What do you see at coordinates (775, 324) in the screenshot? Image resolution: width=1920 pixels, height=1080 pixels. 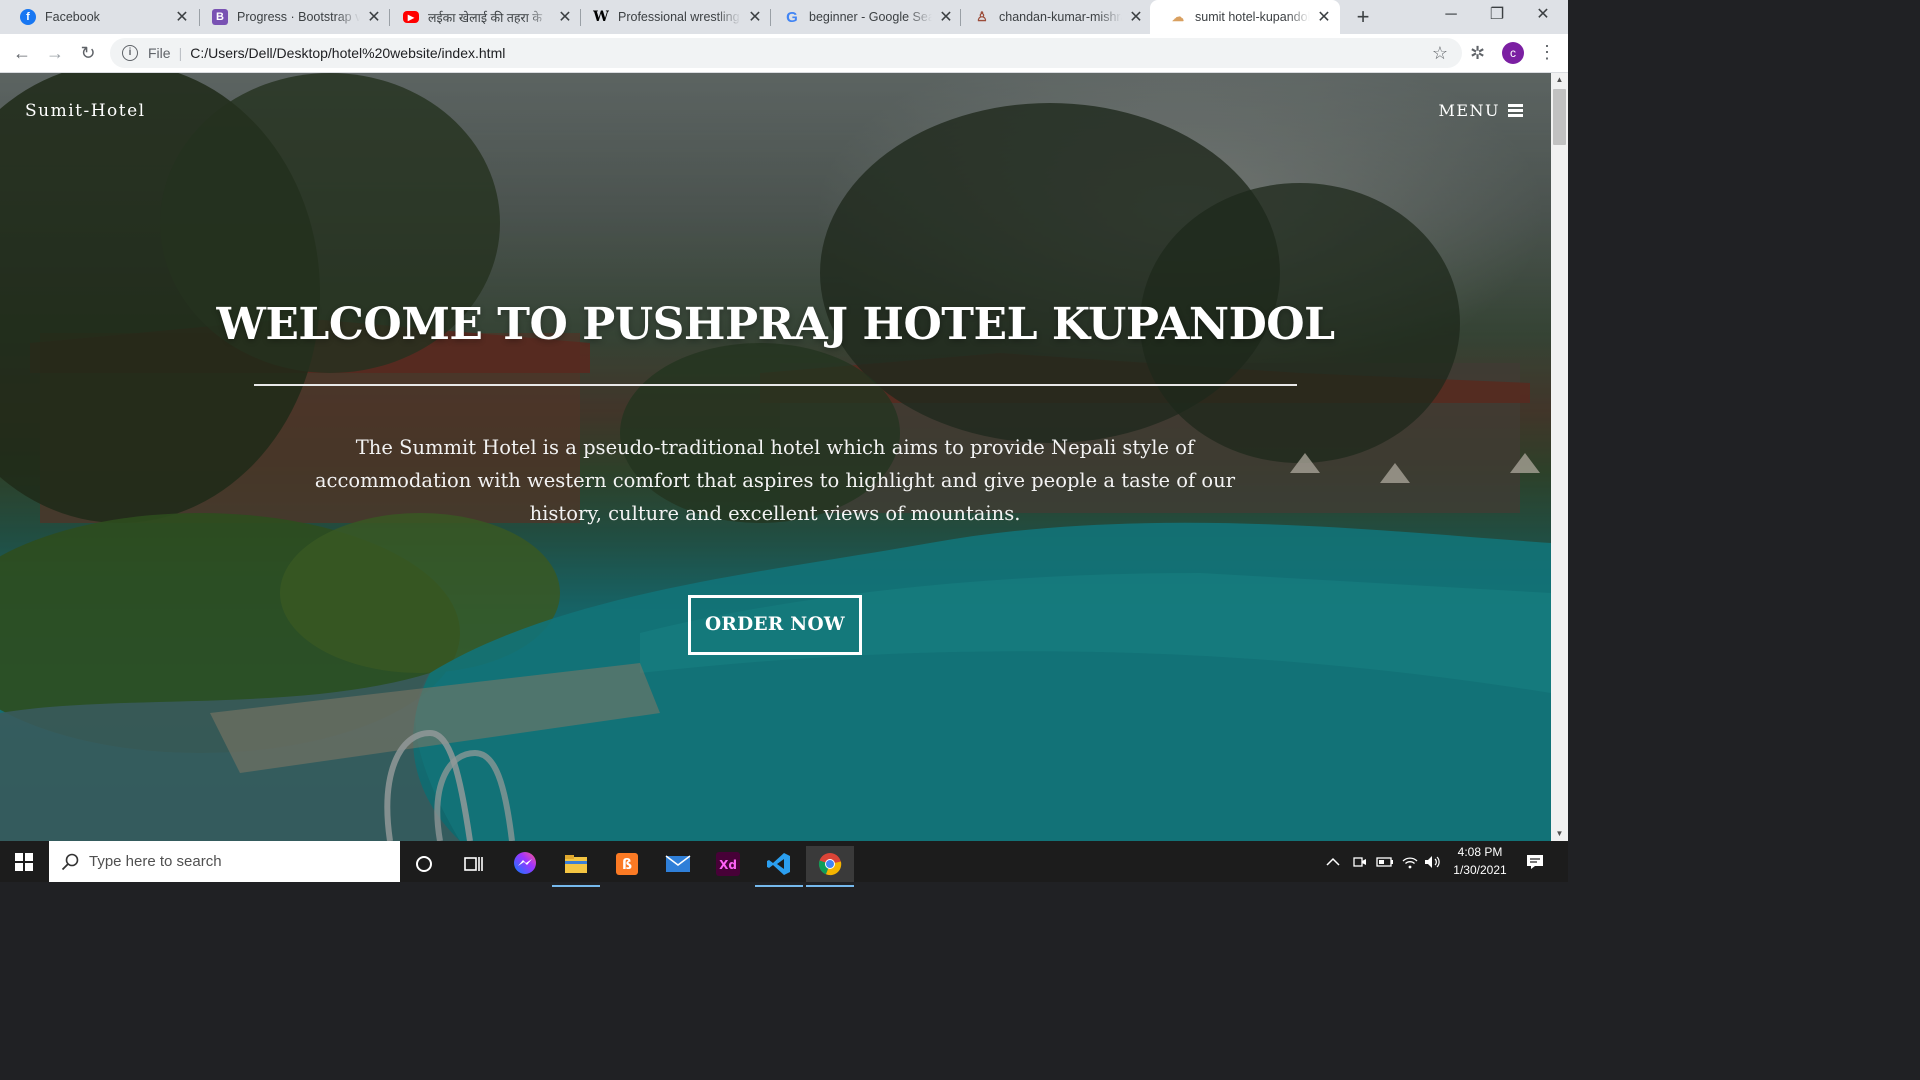 I see `hero-title: WELCOME TO PUSHPRAJ HOTEL KUPANDOL` at bounding box center [775, 324].